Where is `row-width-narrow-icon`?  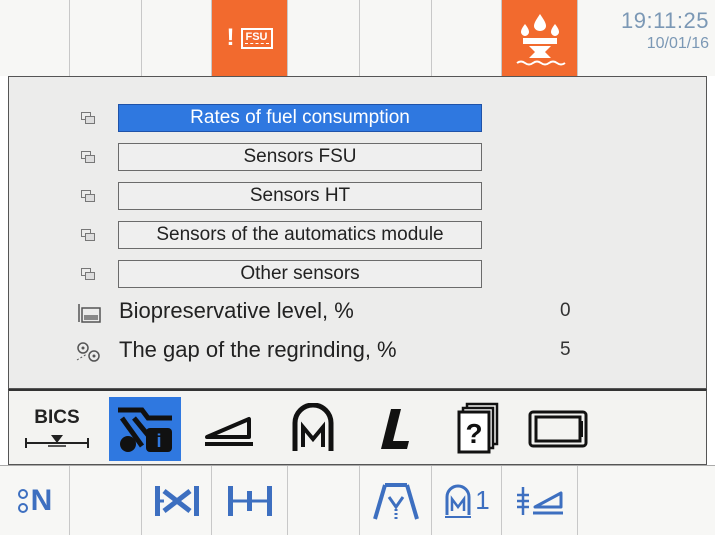
row-width-narrow-icon is located at coordinates (249, 500).